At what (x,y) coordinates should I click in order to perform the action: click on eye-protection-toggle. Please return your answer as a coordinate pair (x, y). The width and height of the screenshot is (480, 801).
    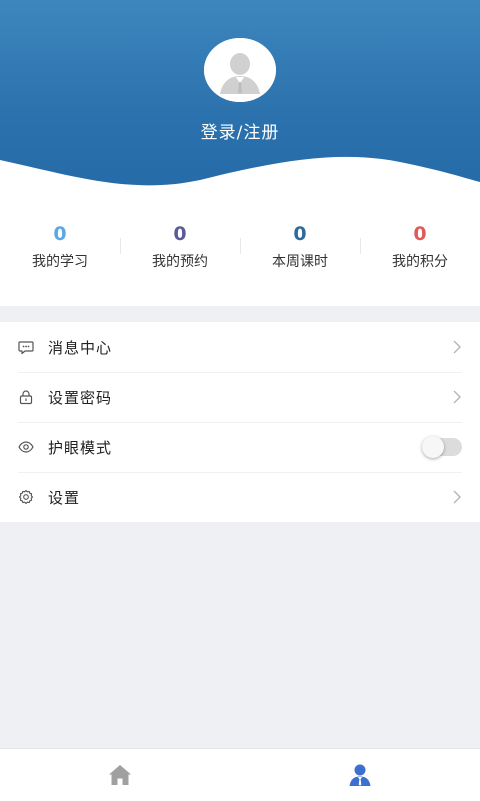
    Looking at the image, I should click on (442, 447).